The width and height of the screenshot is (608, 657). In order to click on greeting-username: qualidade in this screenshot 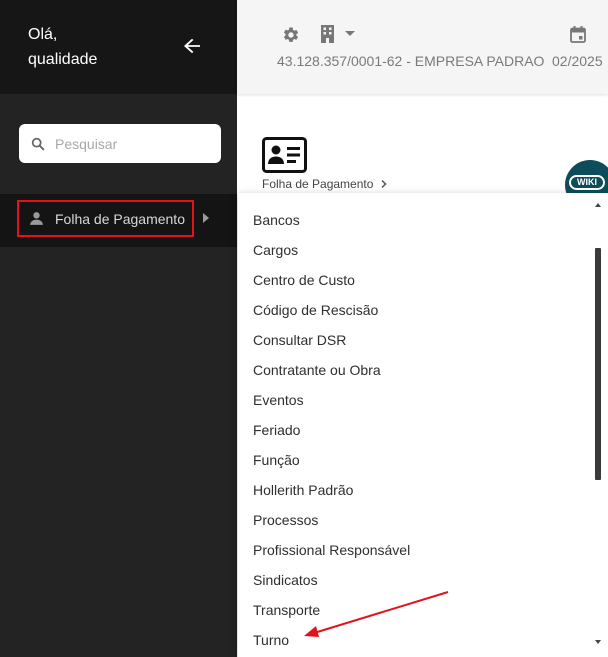, I will do `click(63, 59)`.